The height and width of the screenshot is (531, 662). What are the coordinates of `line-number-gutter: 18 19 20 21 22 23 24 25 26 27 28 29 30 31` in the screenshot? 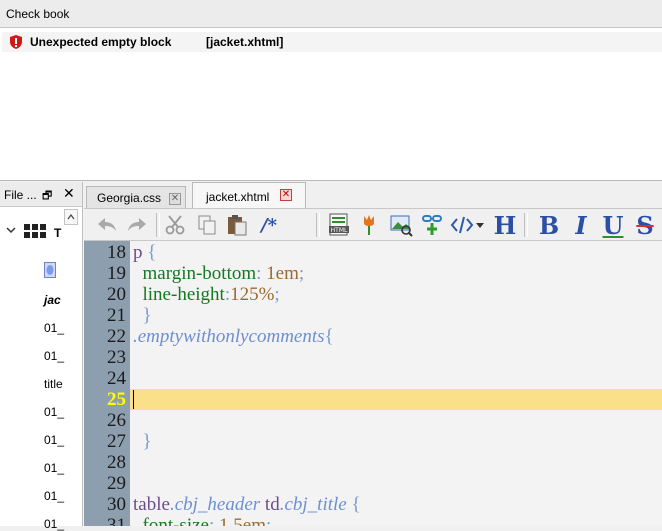 It's located at (107, 383).